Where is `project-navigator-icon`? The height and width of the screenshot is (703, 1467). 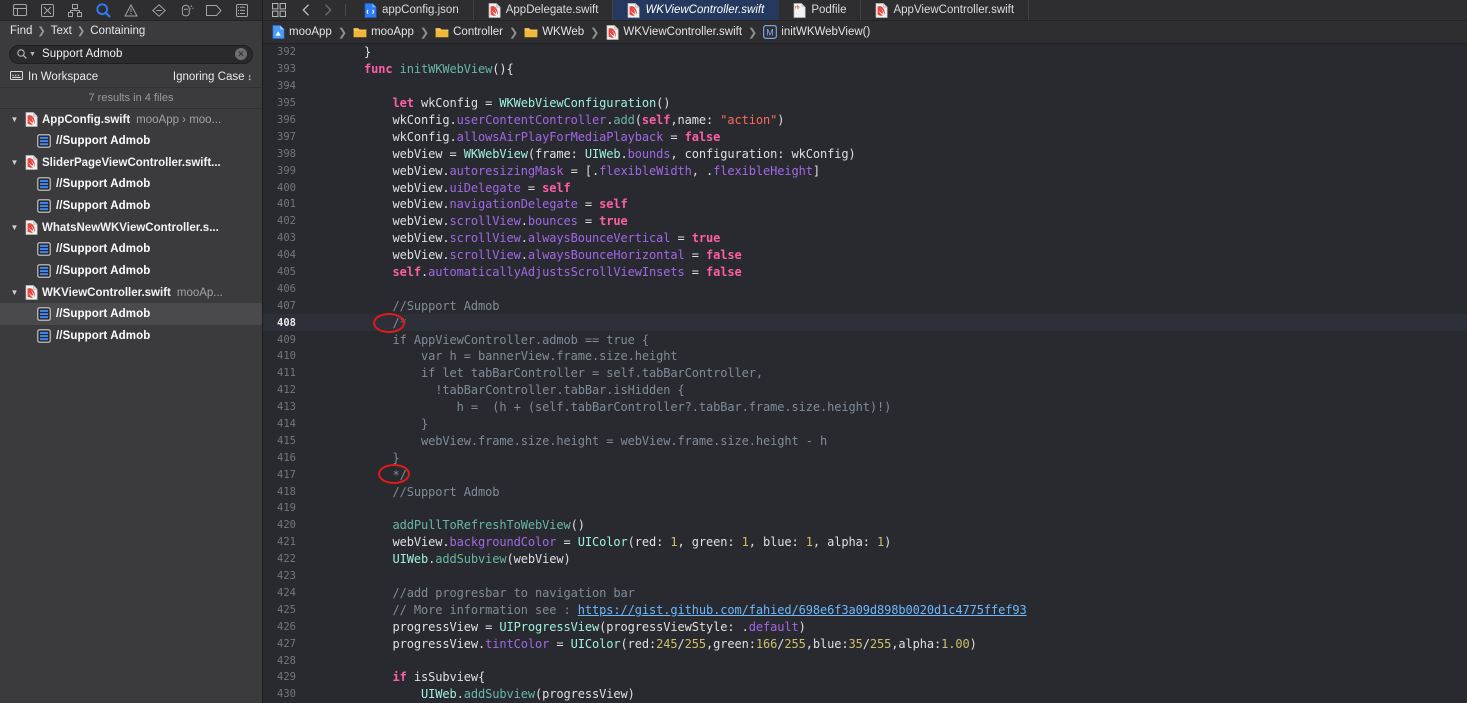 project-navigator-icon is located at coordinates (20, 10).